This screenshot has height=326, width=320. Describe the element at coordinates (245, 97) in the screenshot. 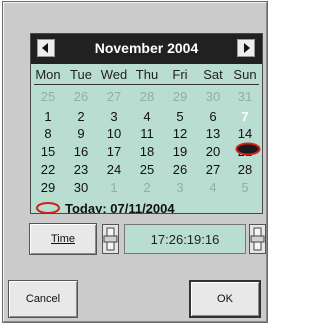

I see `day-cell-other-month: 31` at that location.